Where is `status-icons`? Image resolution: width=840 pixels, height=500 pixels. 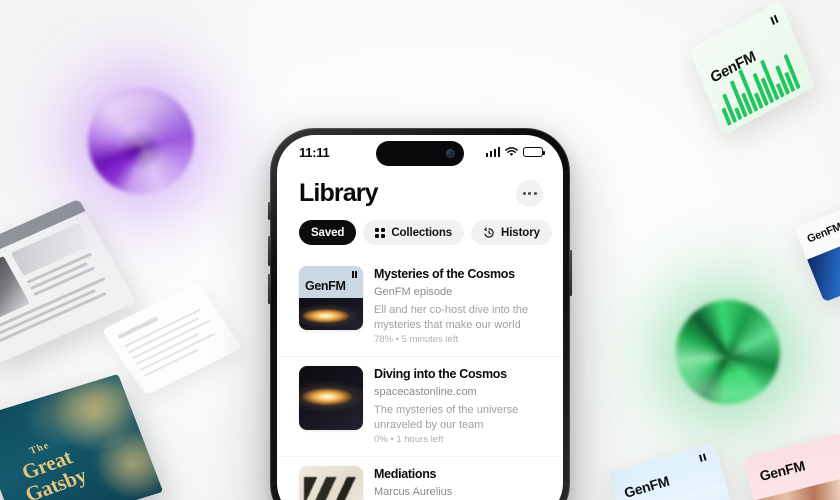 status-icons is located at coordinates (515, 152).